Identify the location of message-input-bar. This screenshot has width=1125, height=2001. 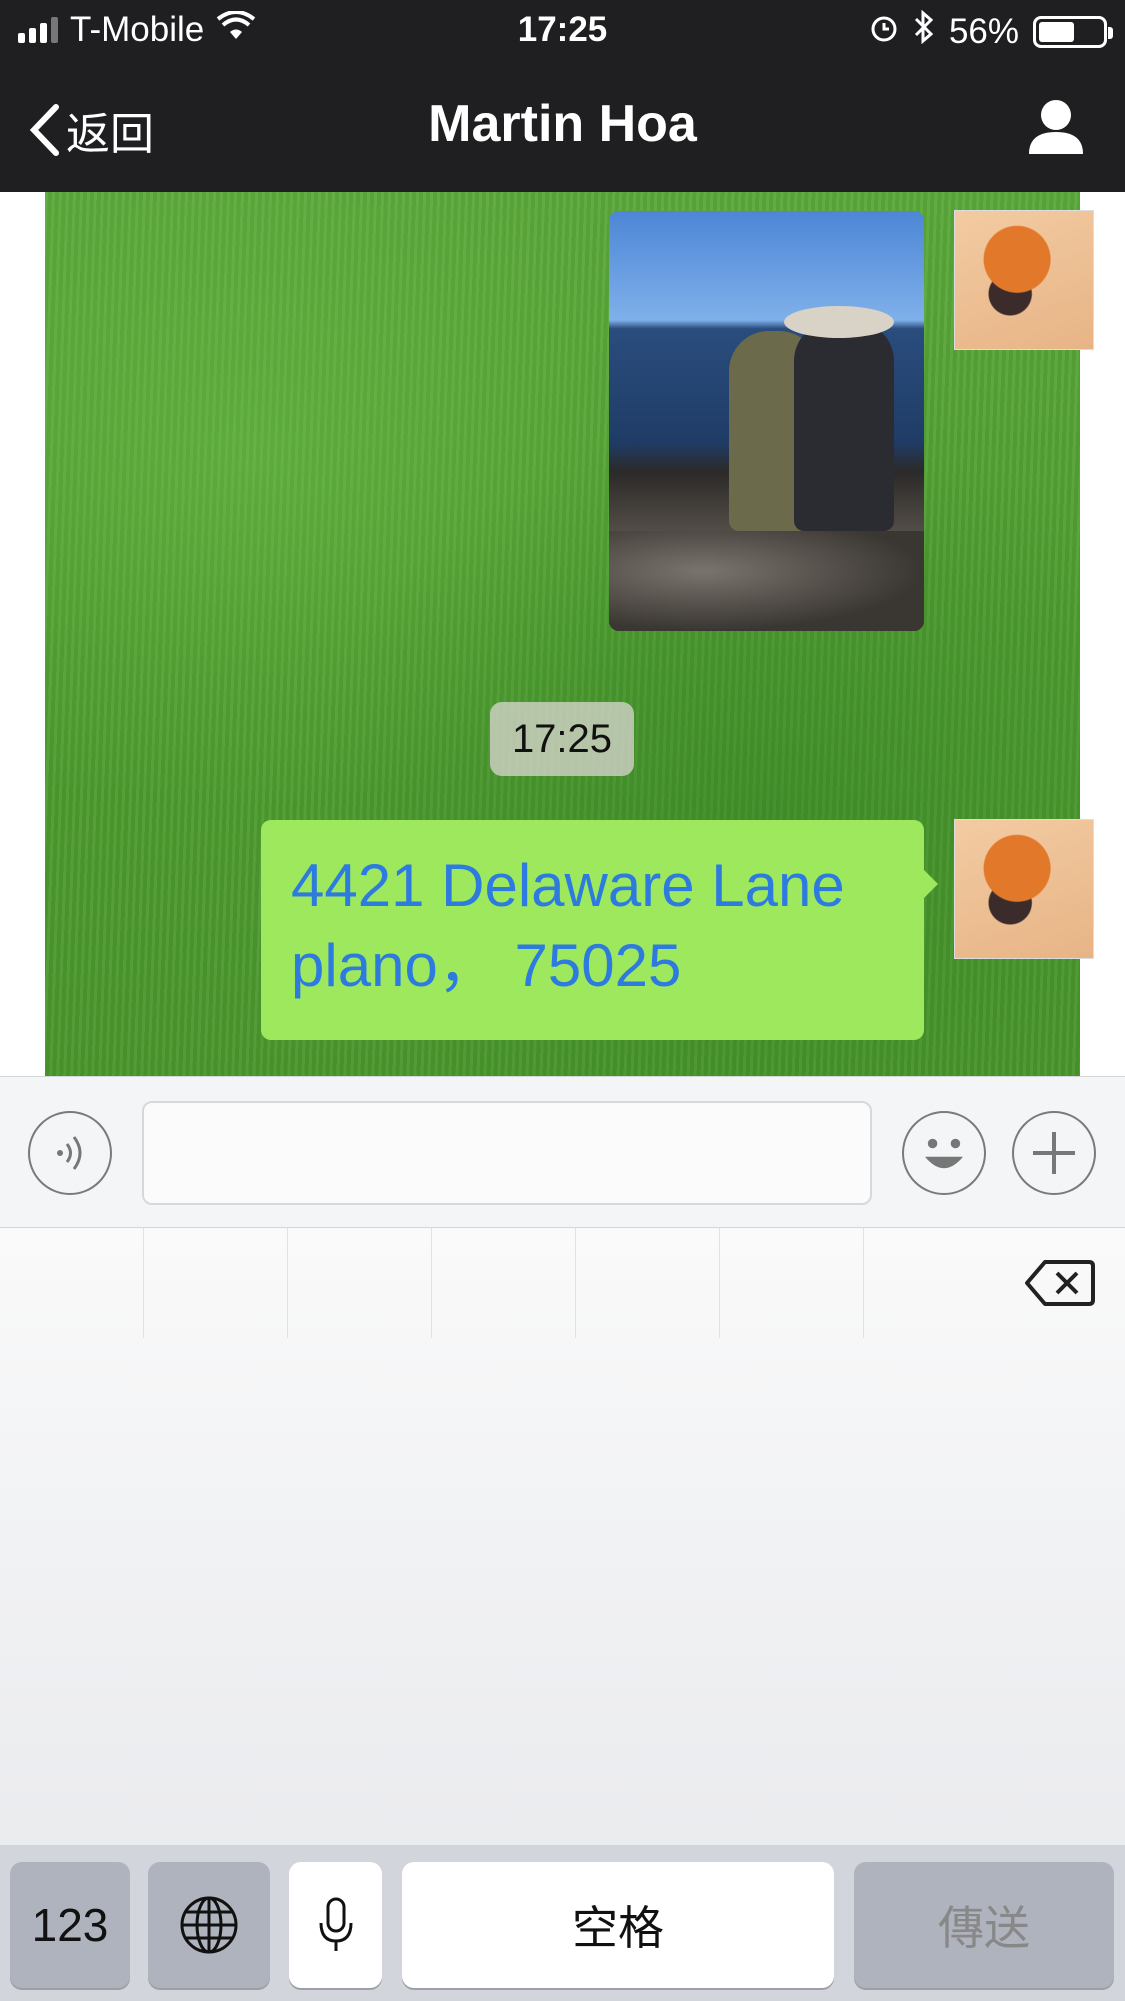
(562, 1152).